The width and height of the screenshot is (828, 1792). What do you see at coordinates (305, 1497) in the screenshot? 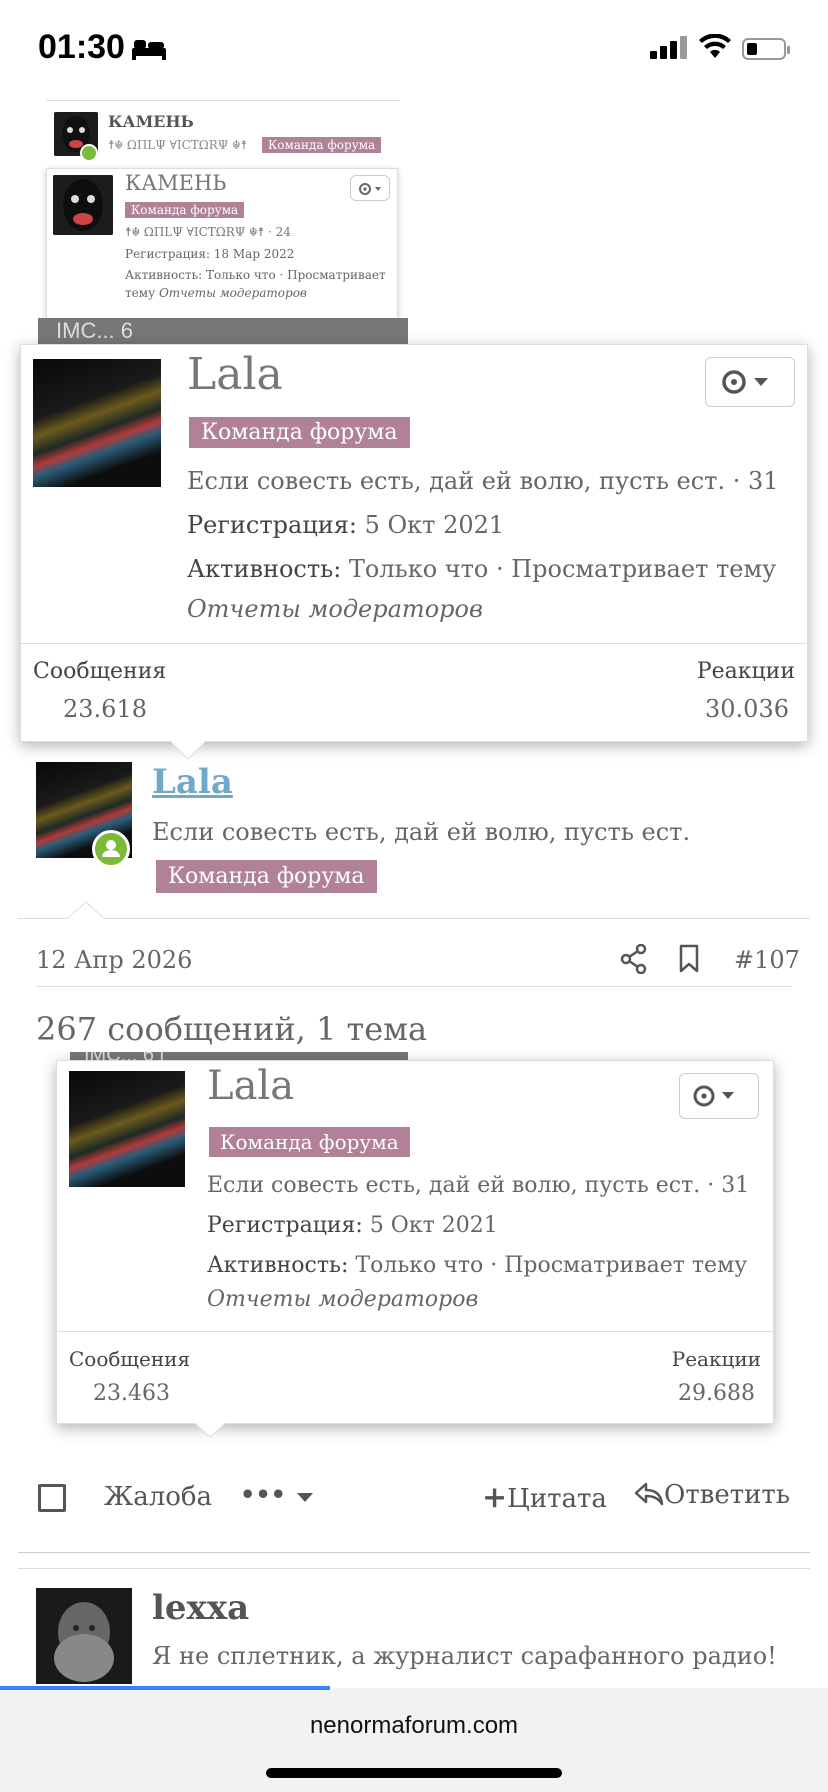
I see `chevron-down-icon` at bounding box center [305, 1497].